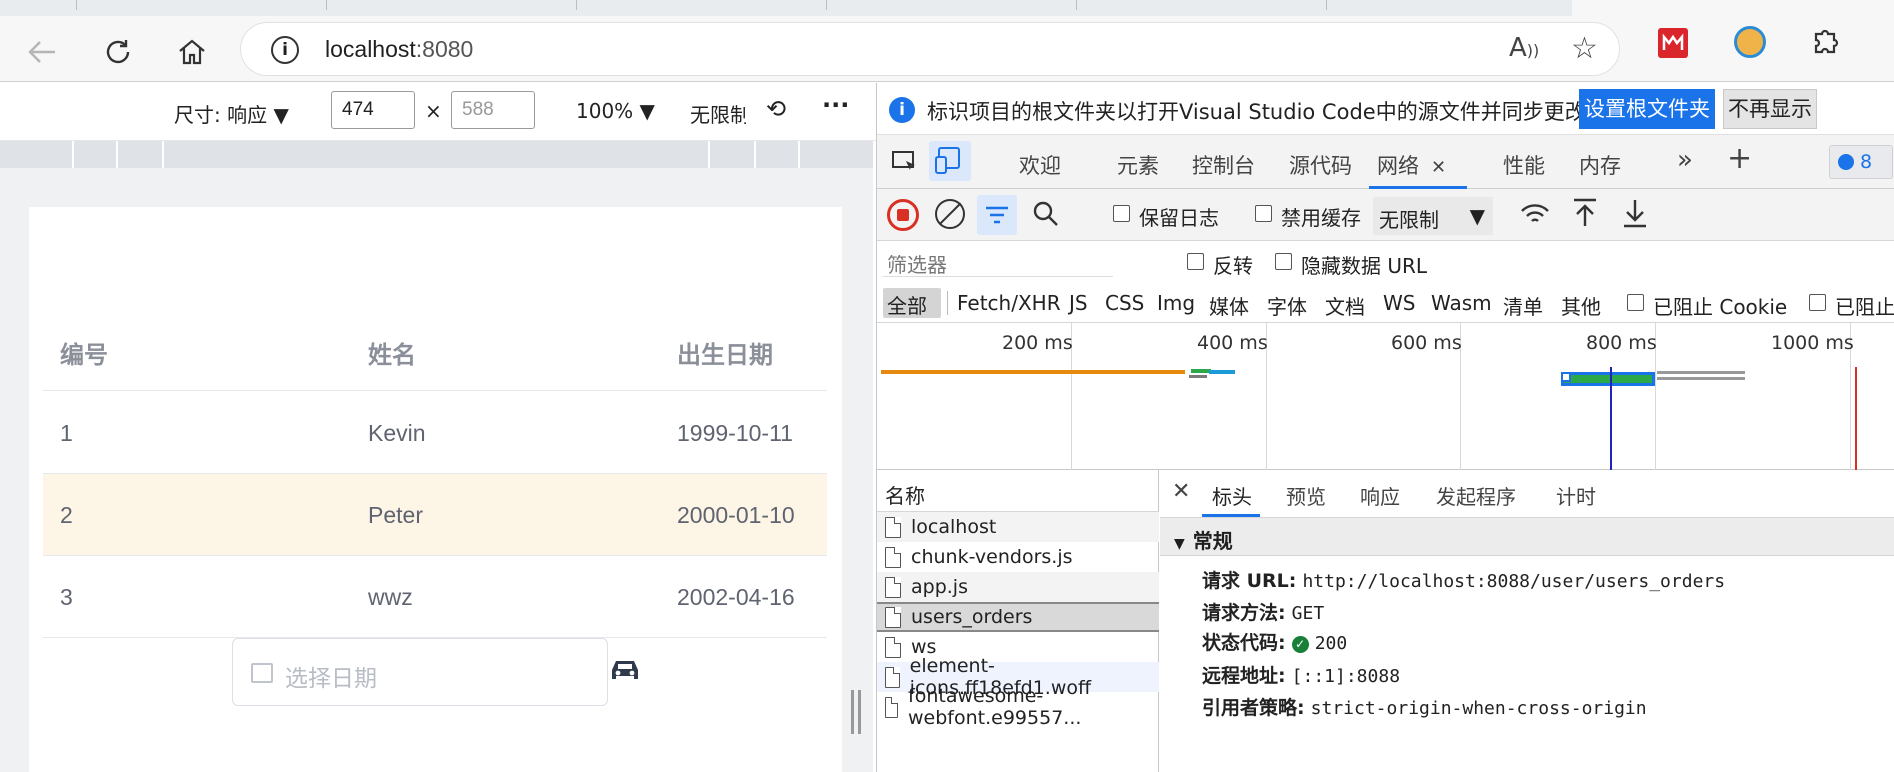 This screenshot has width=1894, height=772. What do you see at coordinates (625, 672) in the screenshot?
I see `car-icon` at bounding box center [625, 672].